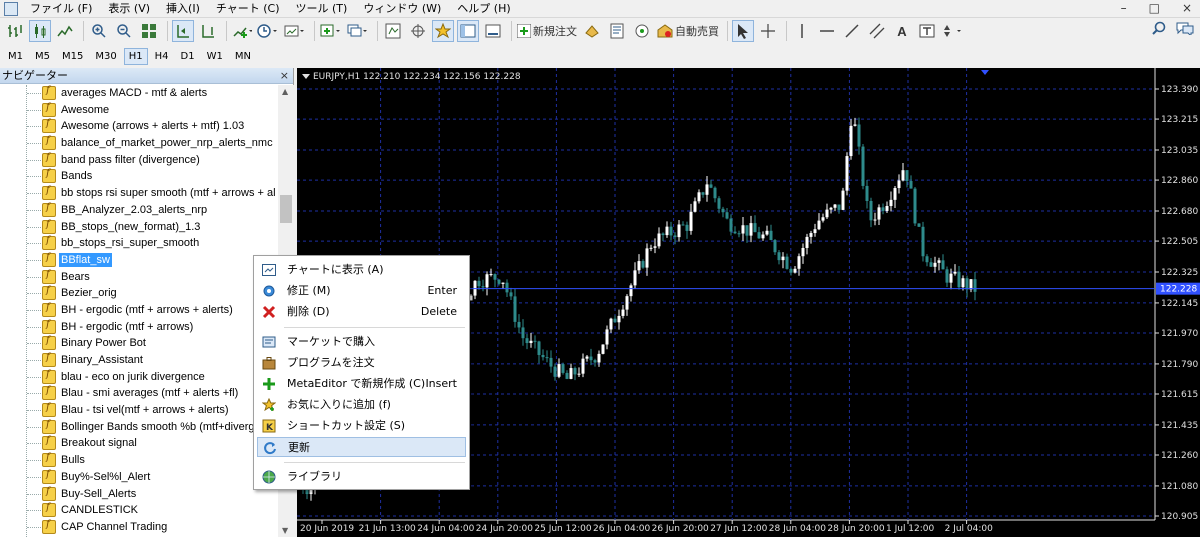 This screenshot has width=1200, height=537. What do you see at coordinates (547, 31) in the screenshot?
I see `new-order-button: 新規注文` at bounding box center [547, 31].